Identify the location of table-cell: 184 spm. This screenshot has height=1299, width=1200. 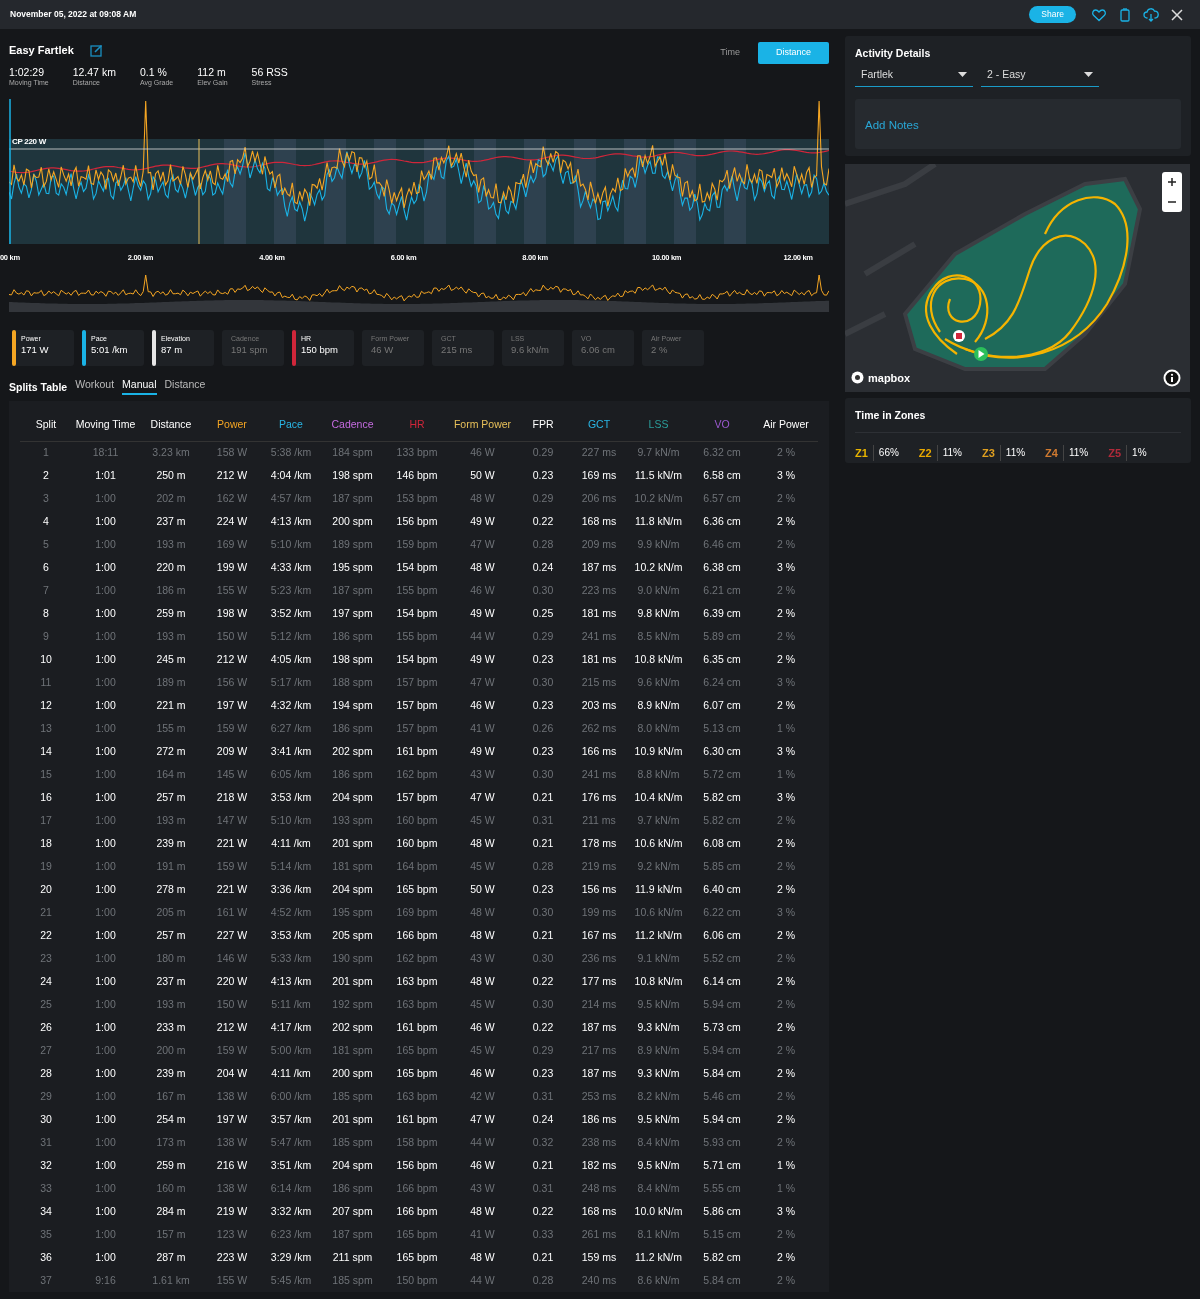
(352, 453).